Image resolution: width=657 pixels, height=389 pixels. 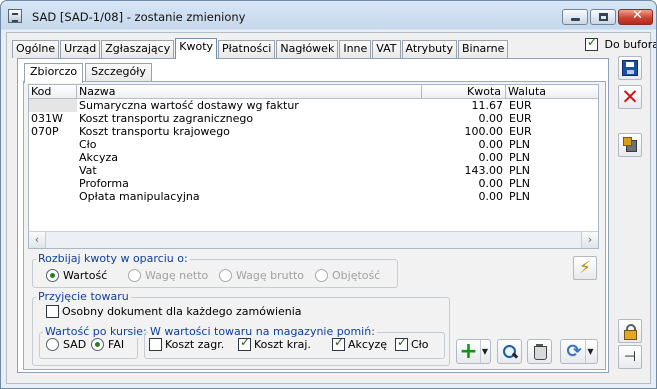 I want to click on settings-button: ⟳ ▼, so click(x=579, y=351).